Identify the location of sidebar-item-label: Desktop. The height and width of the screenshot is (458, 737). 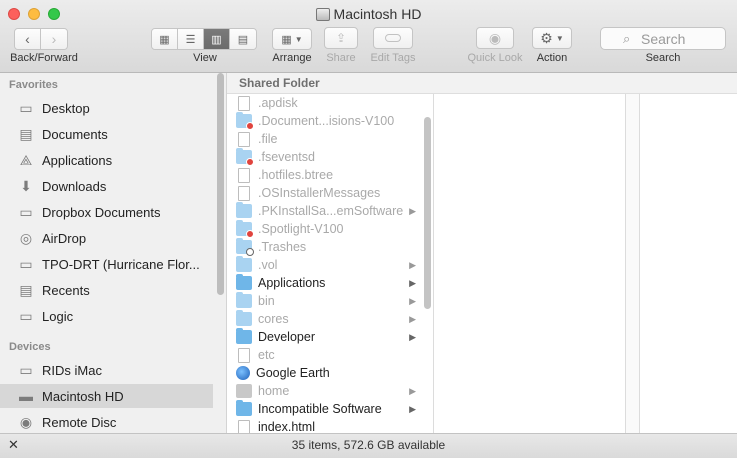
(66, 108).